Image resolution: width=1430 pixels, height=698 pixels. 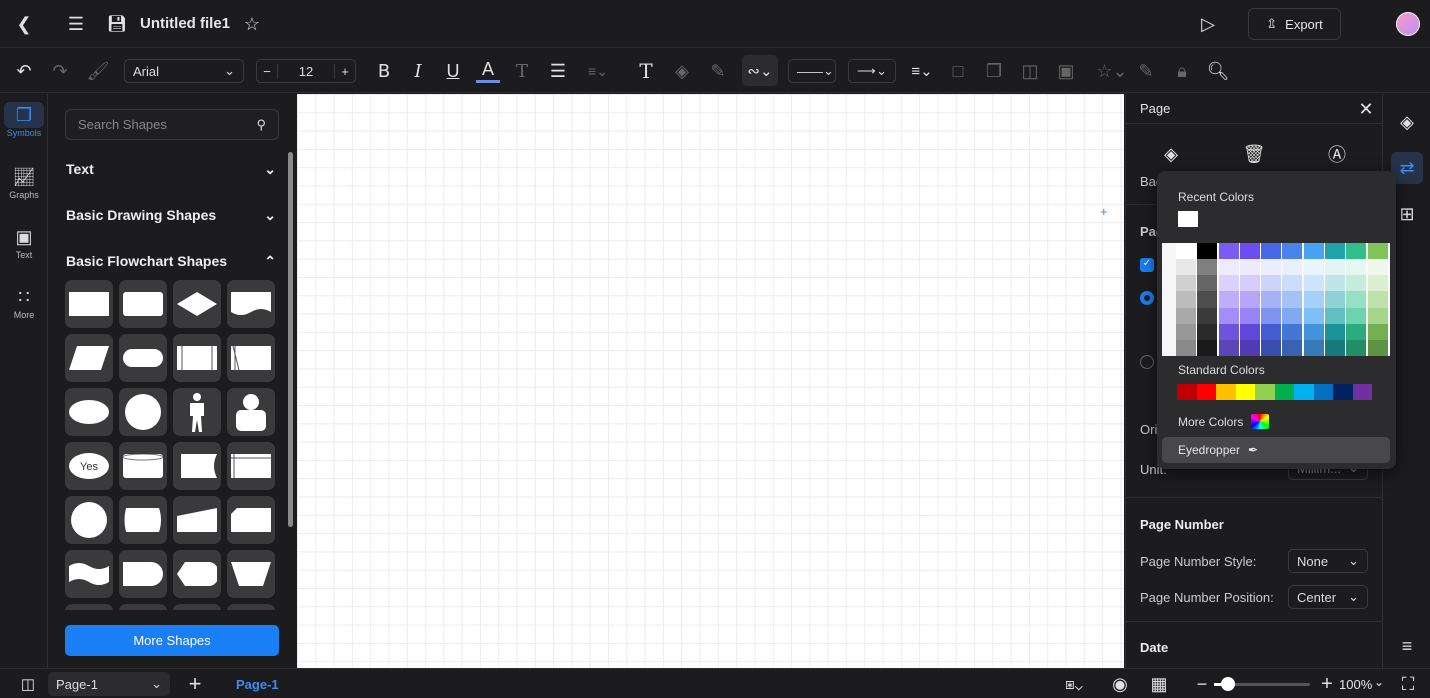 I want to click on shape-terminator, so click(x=143, y=358).